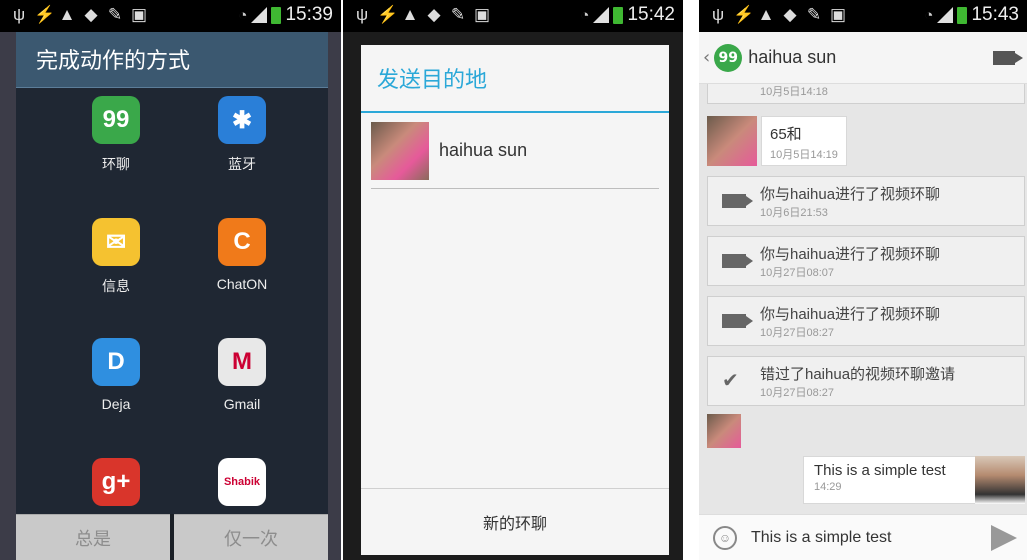 The height and width of the screenshot is (560, 1027). I want to click on app-item: g+, so click(116, 487).